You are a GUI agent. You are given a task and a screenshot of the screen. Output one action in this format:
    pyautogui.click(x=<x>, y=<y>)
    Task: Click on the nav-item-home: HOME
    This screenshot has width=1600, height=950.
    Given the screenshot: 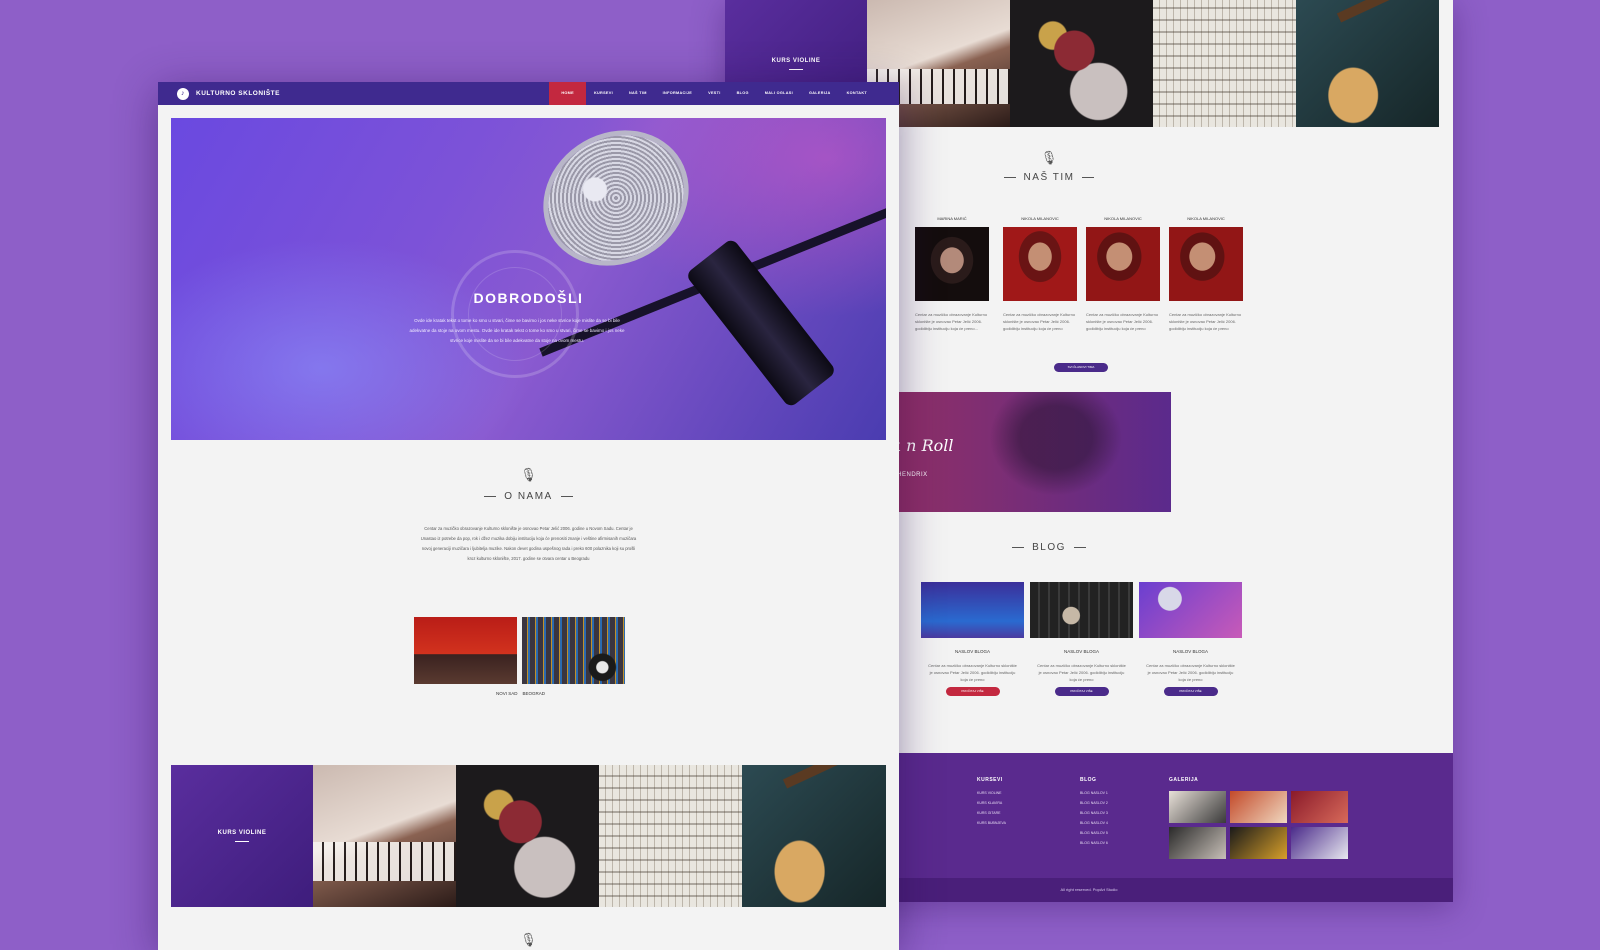 What is the action you would take?
    pyautogui.click(x=567, y=93)
    